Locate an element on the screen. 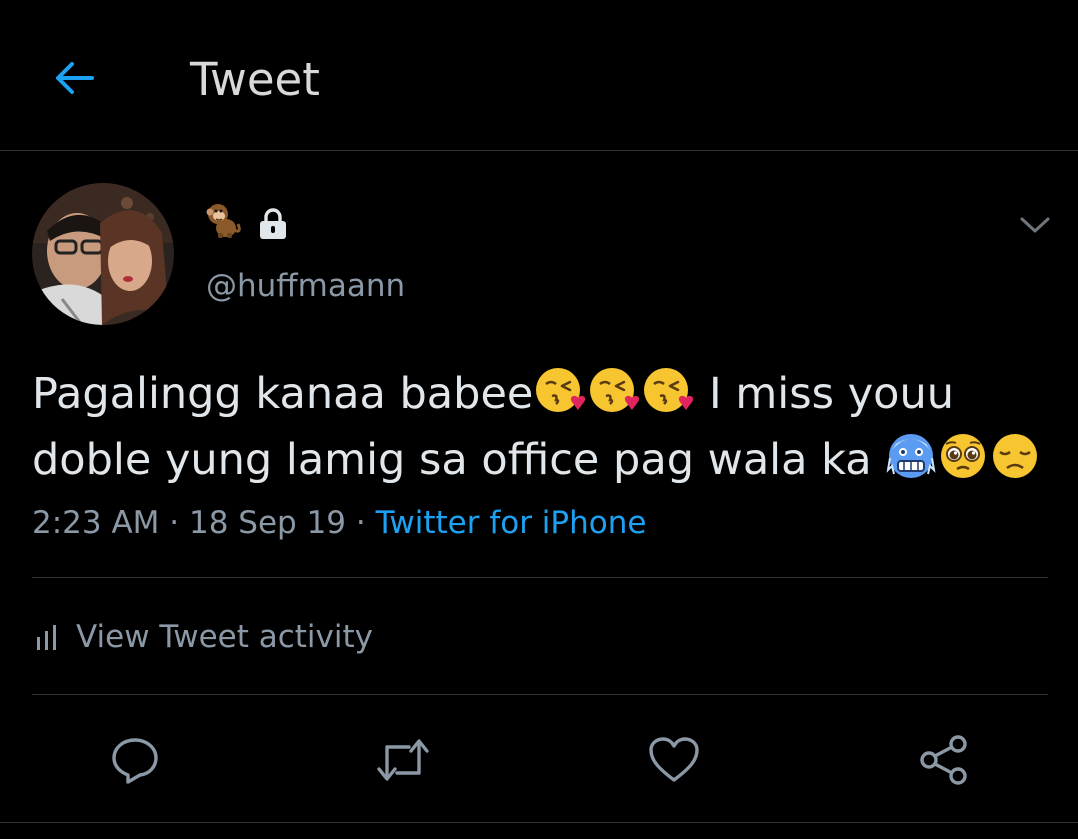 Image resolution: width=1078 pixels, height=839 pixels. page-title: Tweet is located at coordinates (255, 79).